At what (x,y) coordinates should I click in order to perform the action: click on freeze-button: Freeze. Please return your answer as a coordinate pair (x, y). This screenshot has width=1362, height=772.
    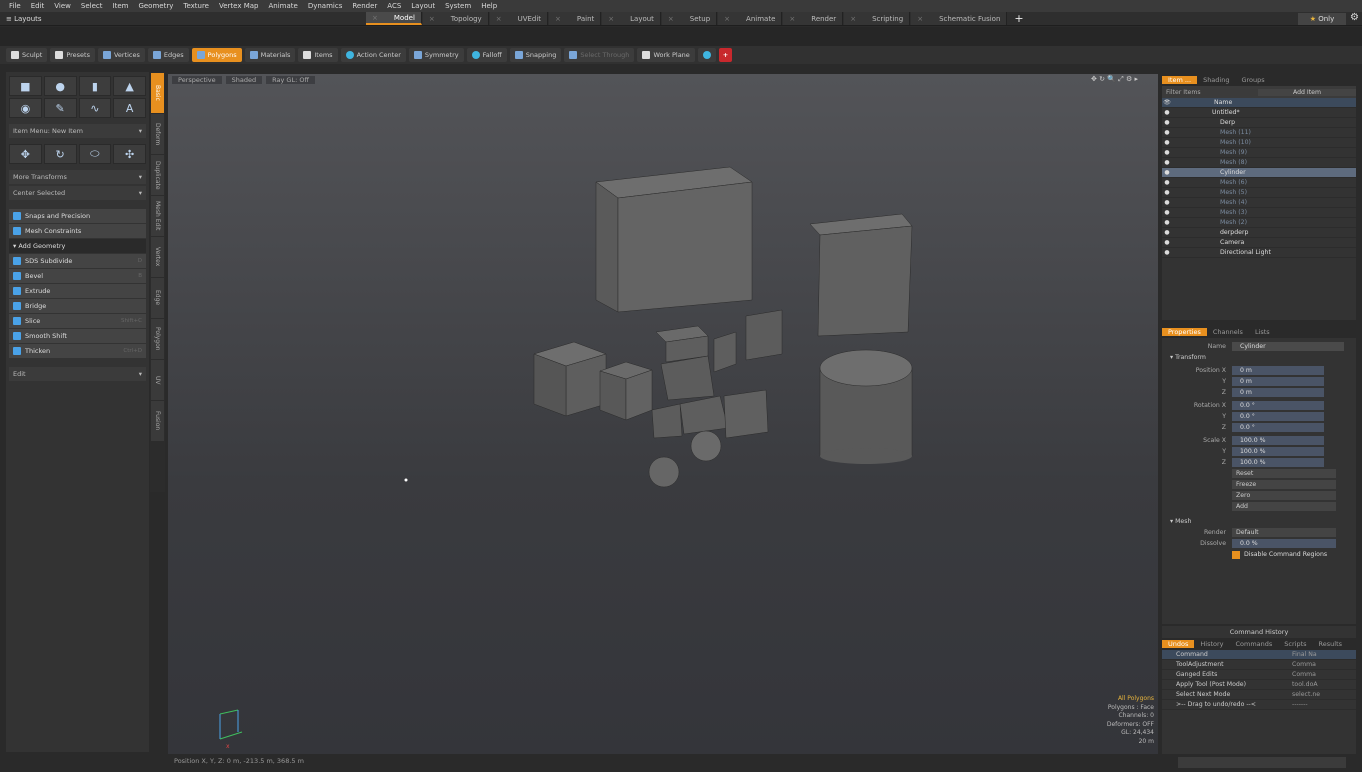
    Looking at the image, I should click on (1284, 484).